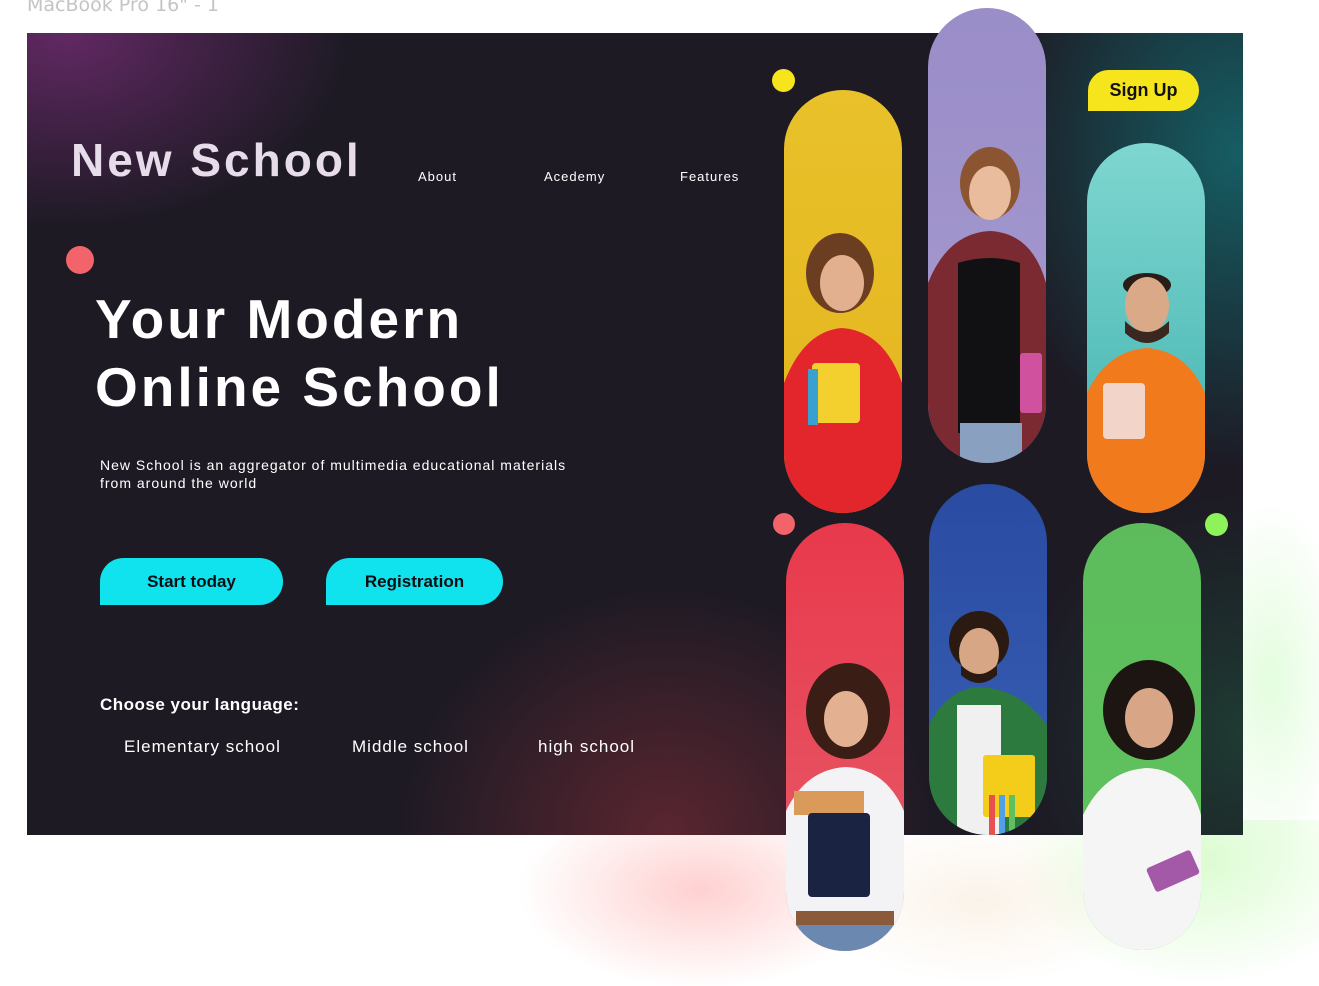 The height and width of the screenshot is (986, 1319). I want to click on student-photo-lavender, so click(987, 235).